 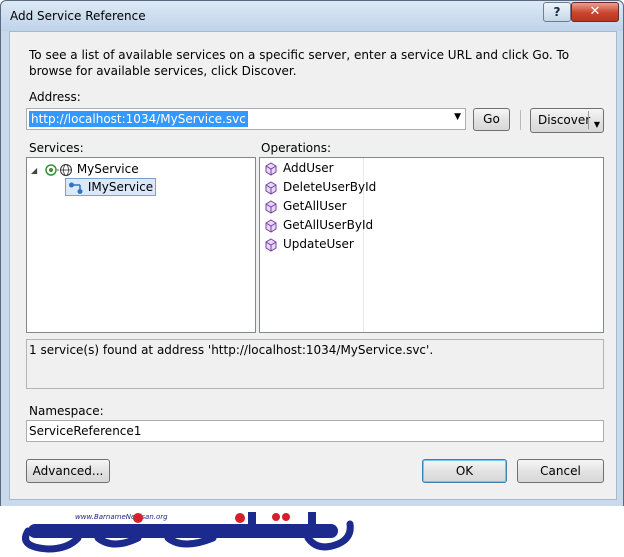 I want to click on service-globe-icon, so click(x=58, y=169).